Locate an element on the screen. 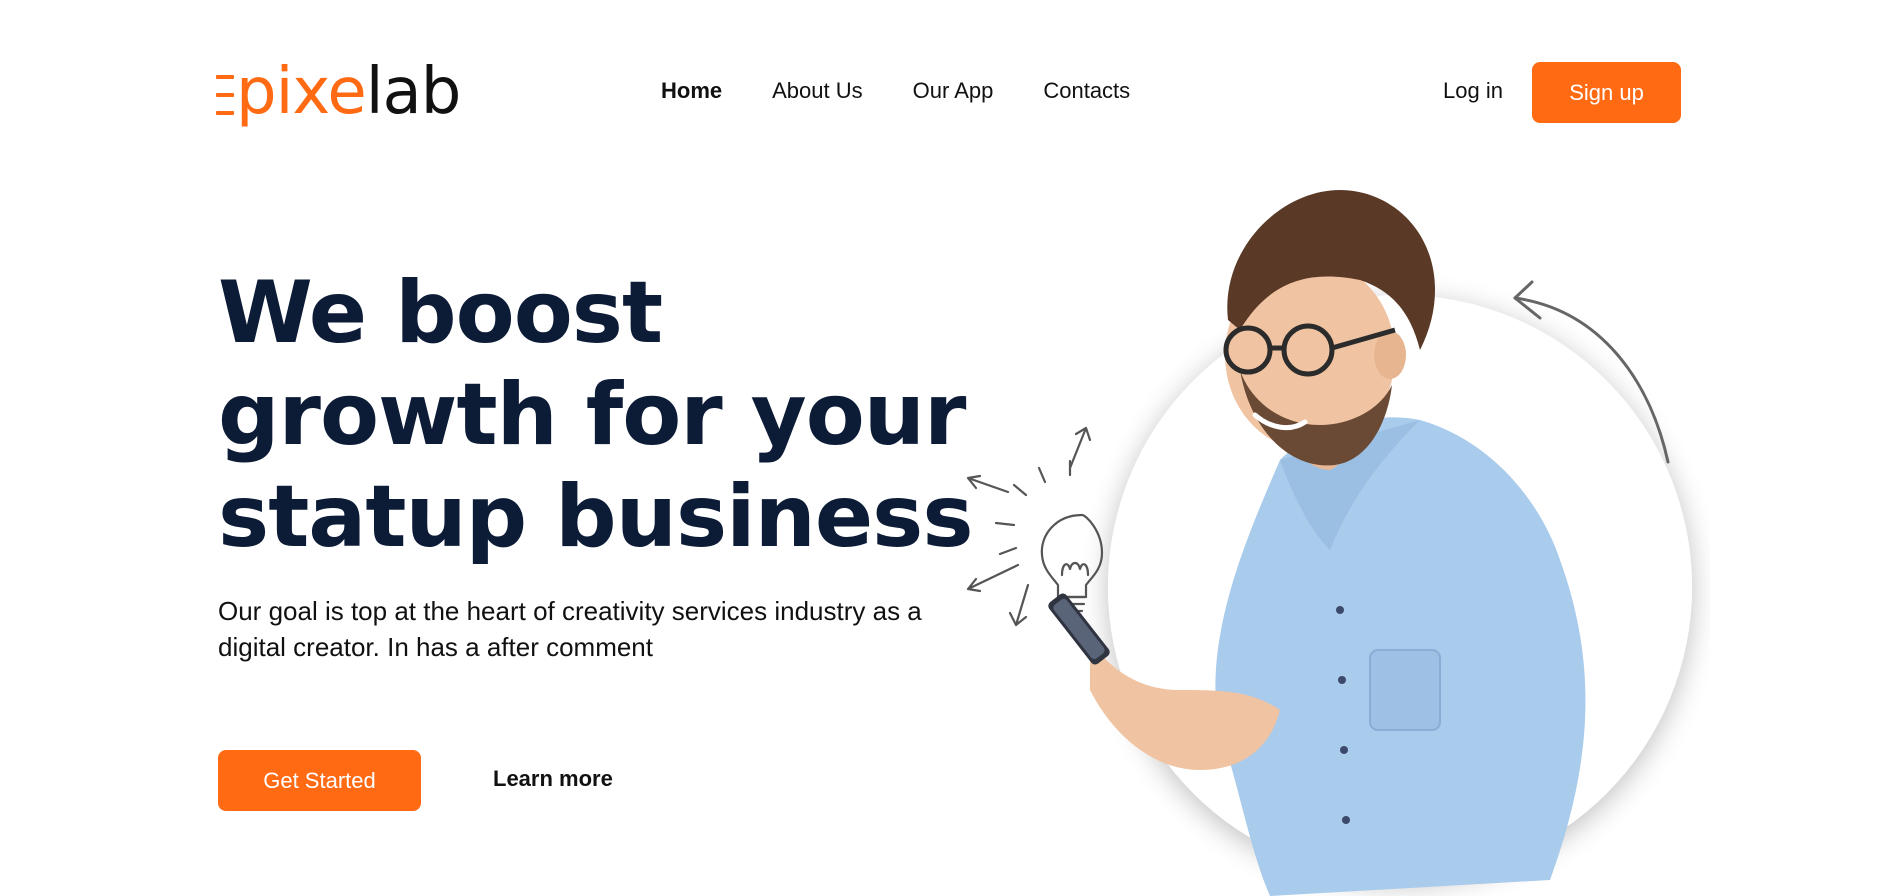 The height and width of the screenshot is (896, 1901). logo-mark-icon is located at coordinates (225, 95).